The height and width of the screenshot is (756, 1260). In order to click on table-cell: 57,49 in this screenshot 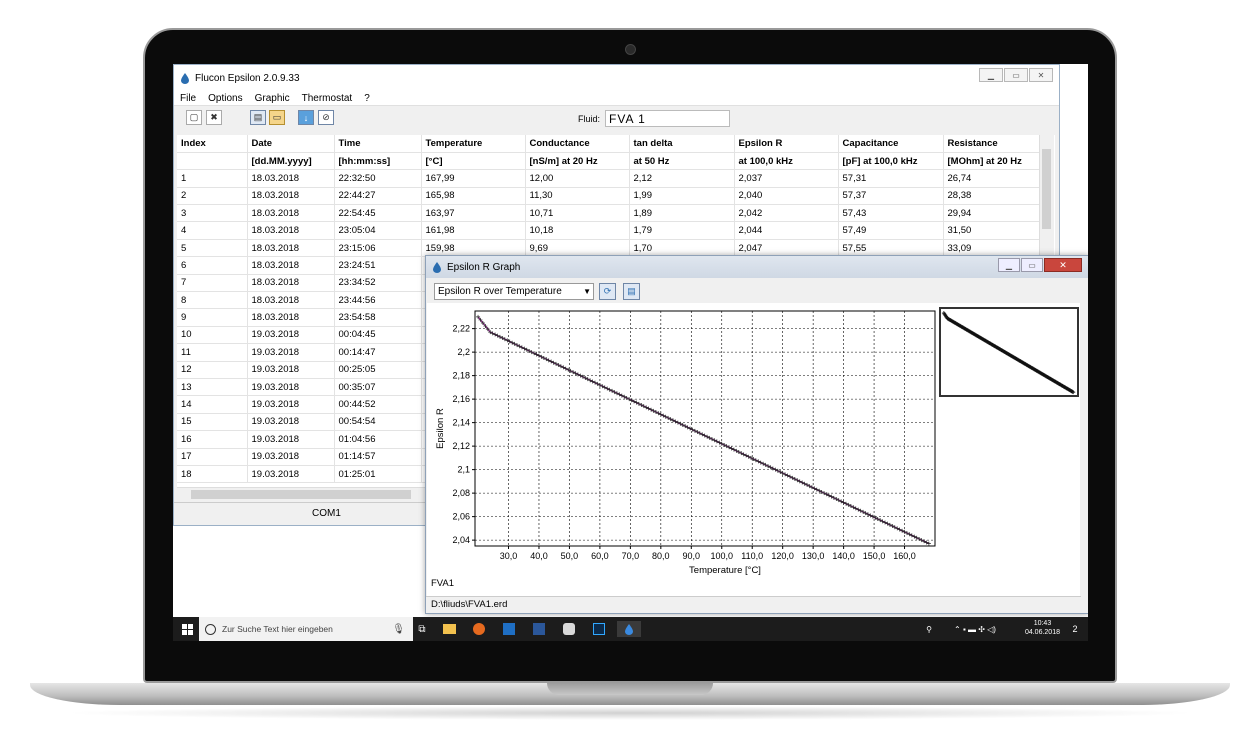, I will do `click(891, 230)`.